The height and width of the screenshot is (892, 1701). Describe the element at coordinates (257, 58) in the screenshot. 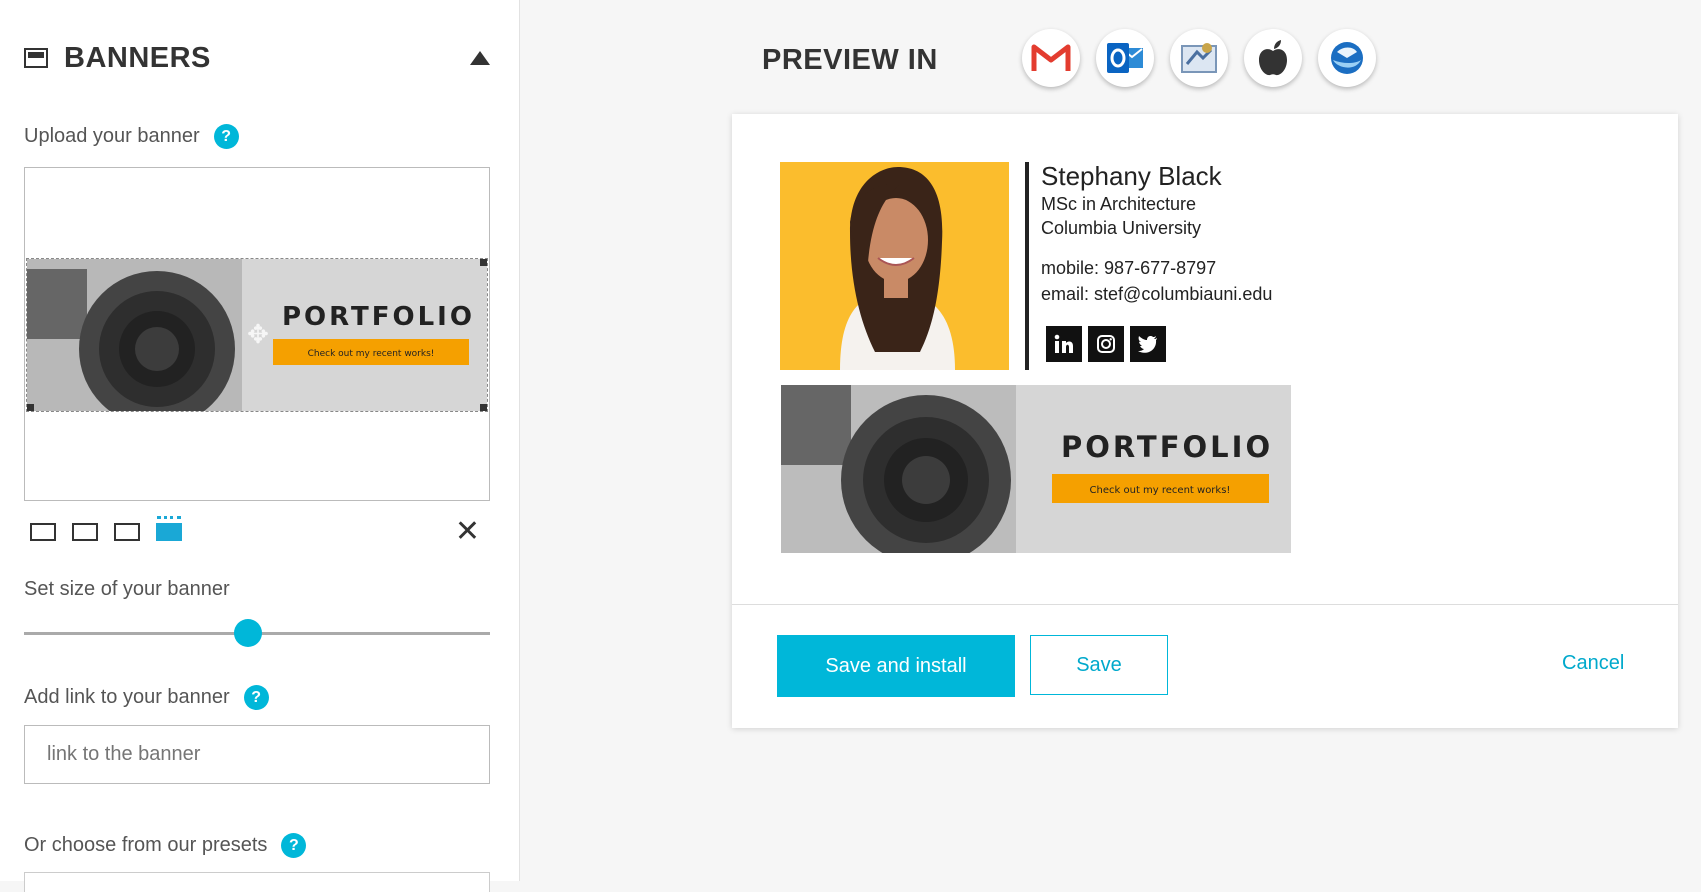

I see `section-header: BANNERS` at that location.